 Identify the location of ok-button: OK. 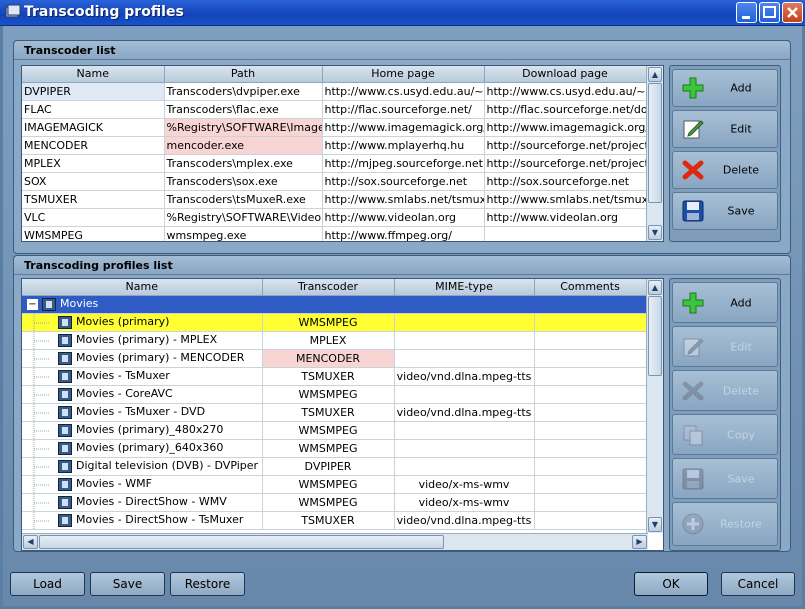
(671, 584).